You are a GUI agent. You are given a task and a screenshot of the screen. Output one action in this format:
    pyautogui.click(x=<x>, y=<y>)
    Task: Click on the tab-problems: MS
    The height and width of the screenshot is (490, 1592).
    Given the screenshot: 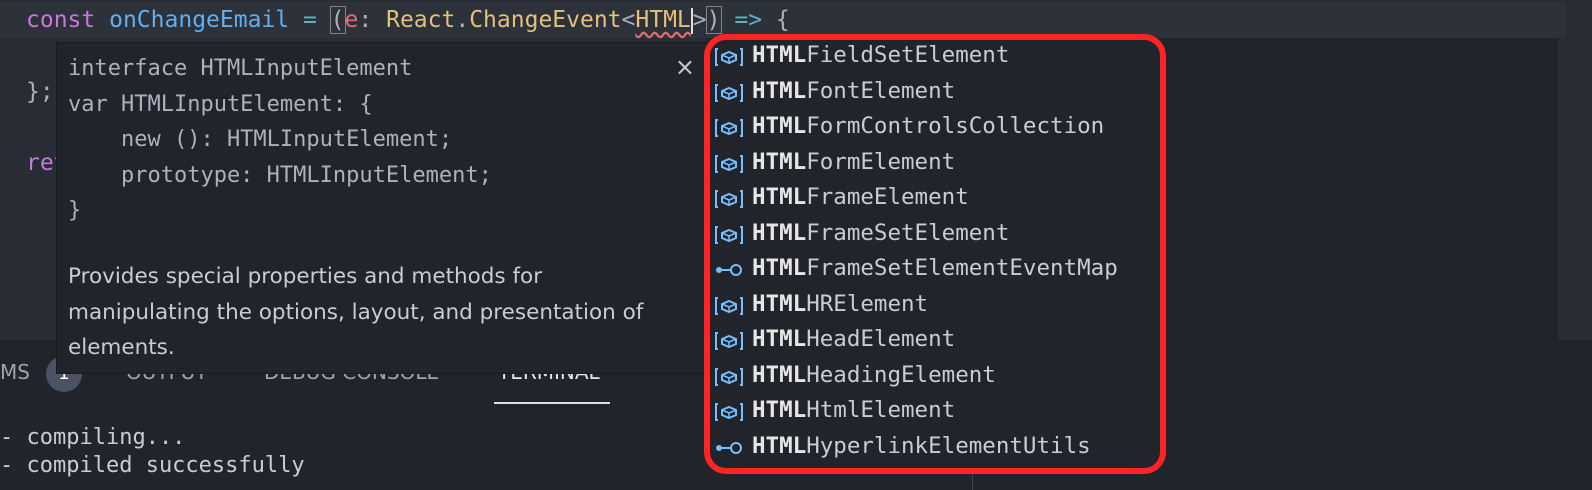 What is the action you would take?
    pyautogui.click(x=15, y=372)
    